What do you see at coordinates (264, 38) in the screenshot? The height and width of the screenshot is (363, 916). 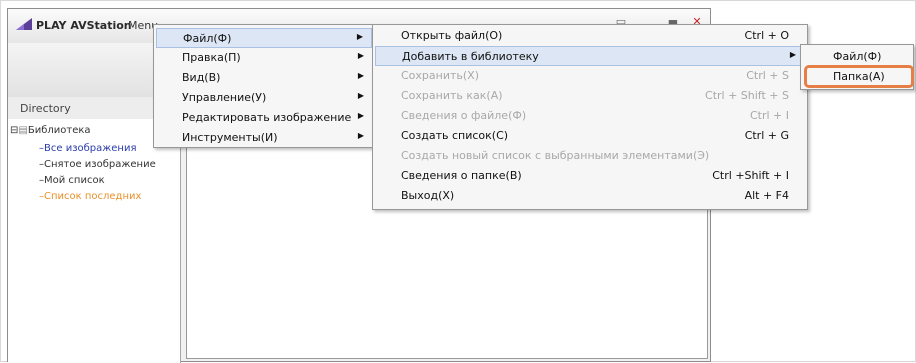 I see `menu-item-file: Файл(Ф) ▶` at bounding box center [264, 38].